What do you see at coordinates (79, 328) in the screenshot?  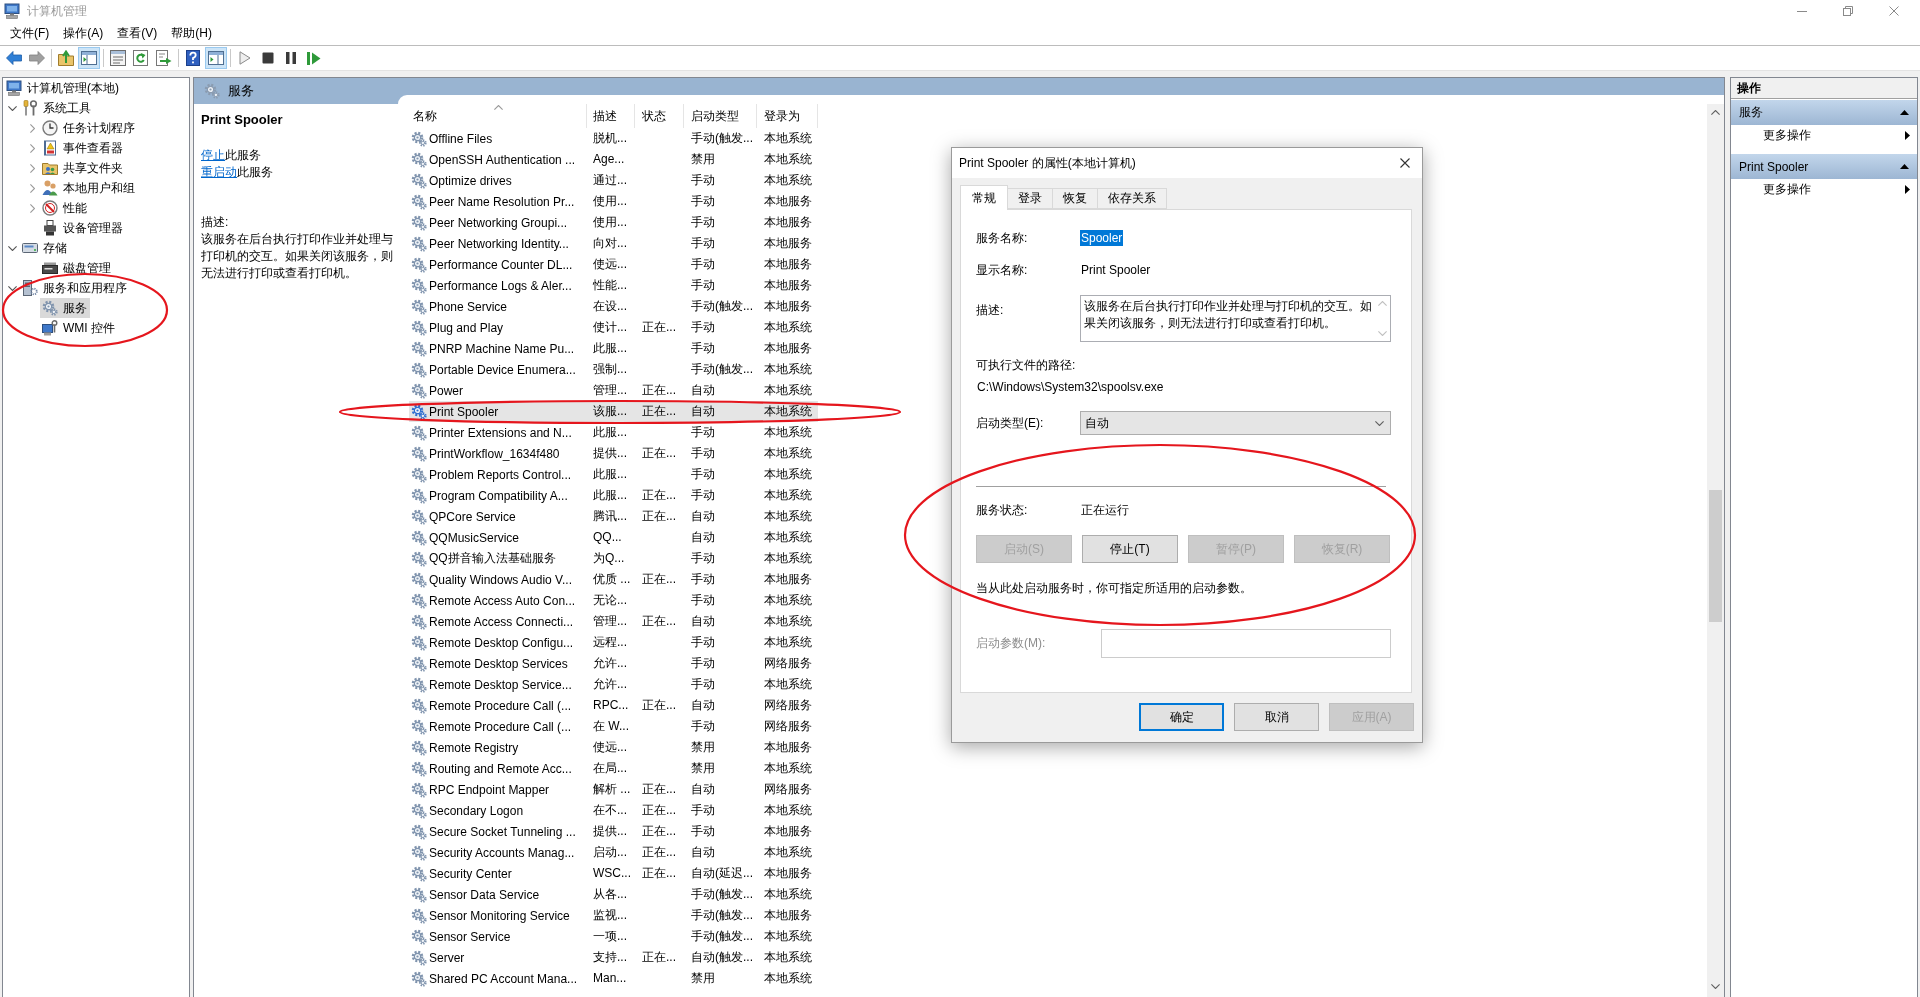 I see `tree-item: WMI 控件` at bounding box center [79, 328].